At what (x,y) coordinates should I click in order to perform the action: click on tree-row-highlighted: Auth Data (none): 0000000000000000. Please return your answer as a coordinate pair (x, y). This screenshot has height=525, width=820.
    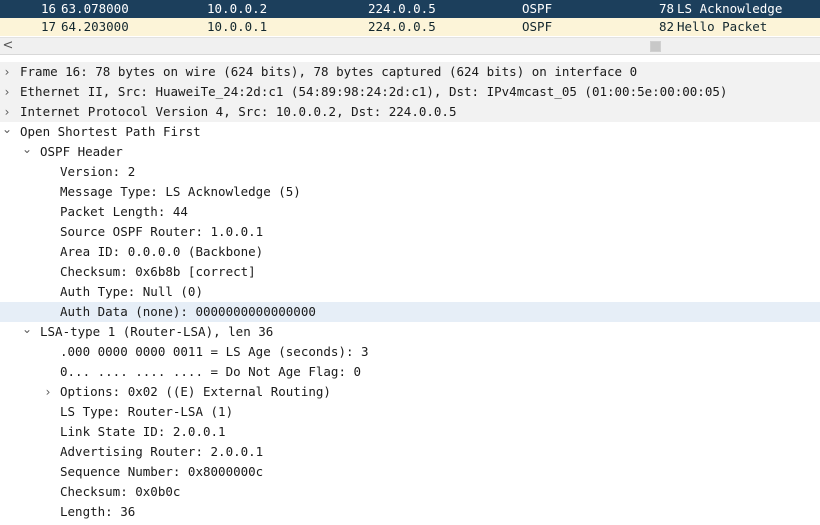
    Looking at the image, I should click on (410, 312).